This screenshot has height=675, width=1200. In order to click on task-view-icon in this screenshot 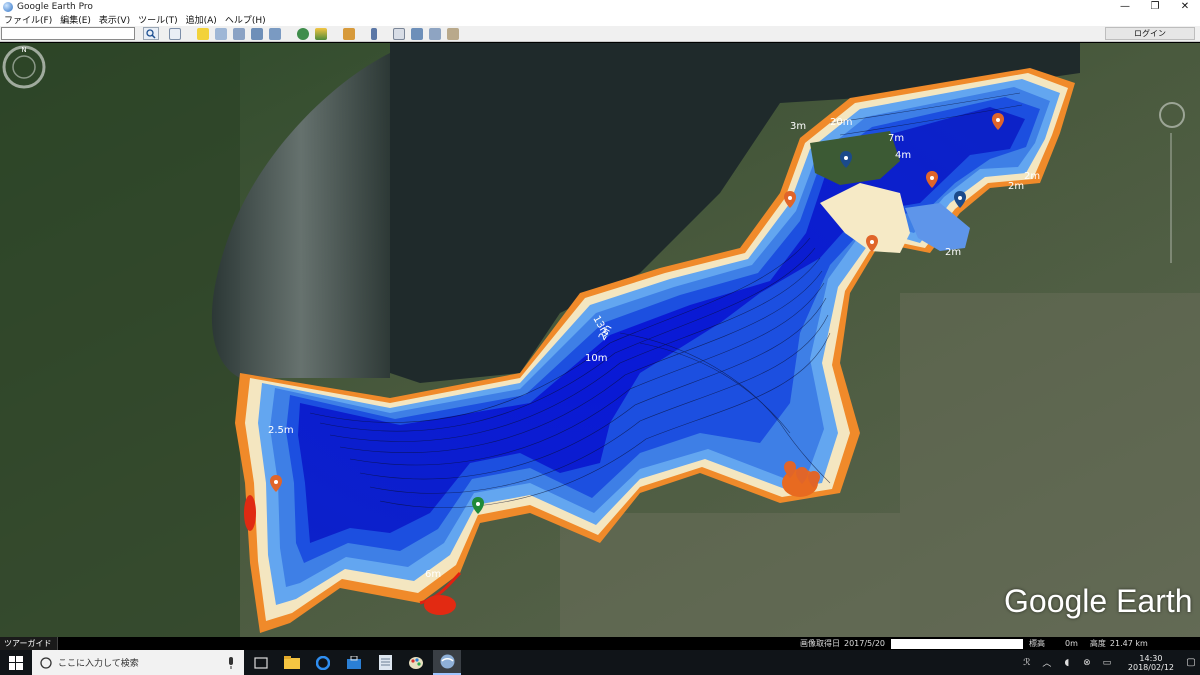, I will do `click(261, 662)`.